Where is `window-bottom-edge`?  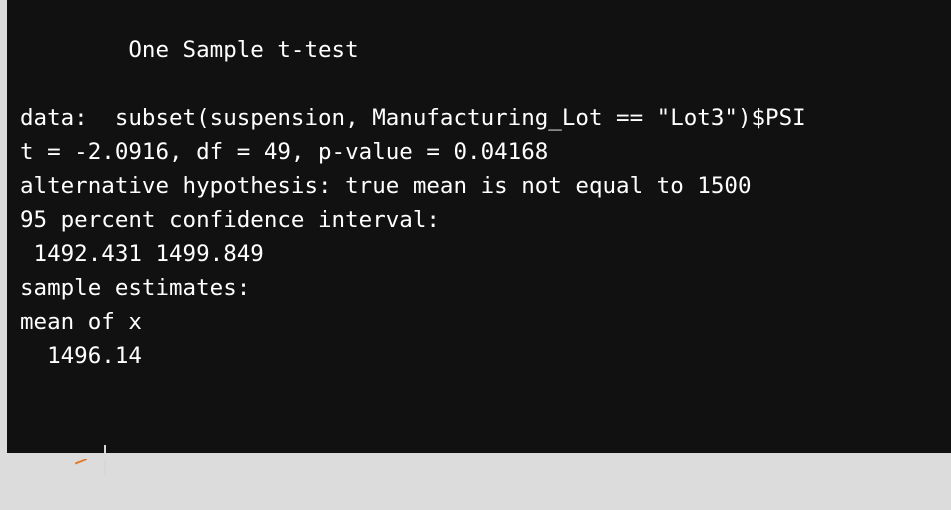 window-bottom-edge is located at coordinates (475, 456).